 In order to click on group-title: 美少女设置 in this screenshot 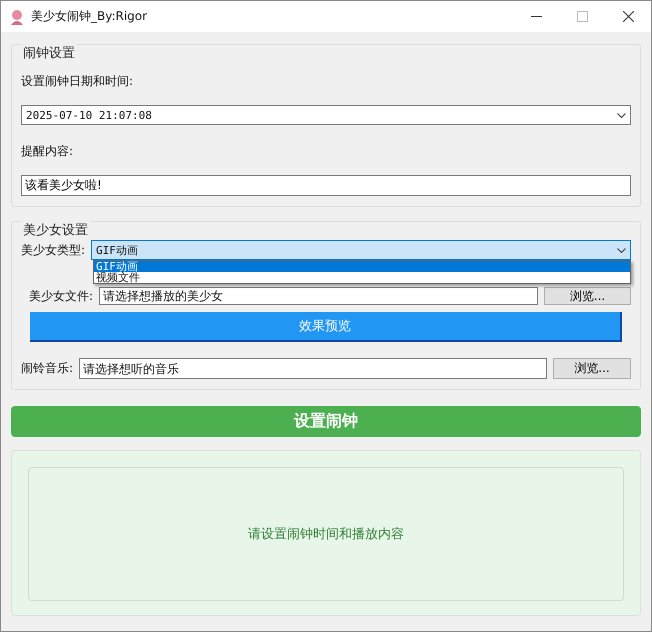, I will do `click(55, 230)`.